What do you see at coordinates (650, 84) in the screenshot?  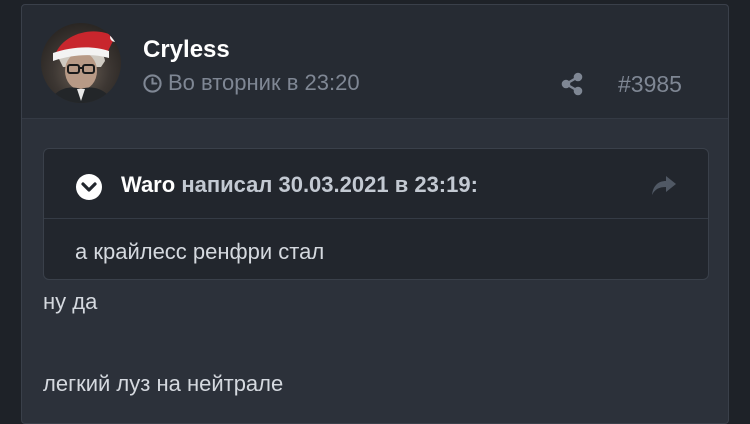 I see `post-number-link: #3985` at bounding box center [650, 84].